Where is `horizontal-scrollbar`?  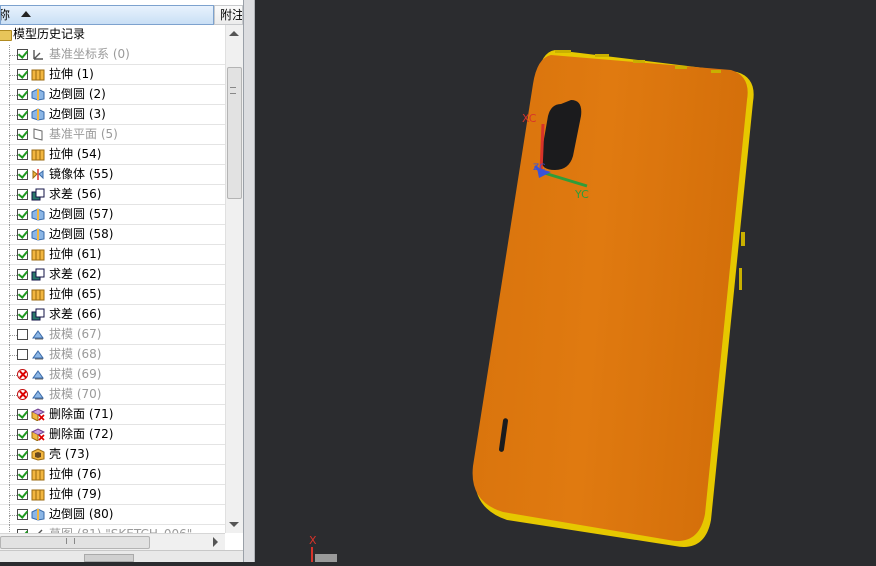 horizontal-scrollbar is located at coordinates (112, 541).